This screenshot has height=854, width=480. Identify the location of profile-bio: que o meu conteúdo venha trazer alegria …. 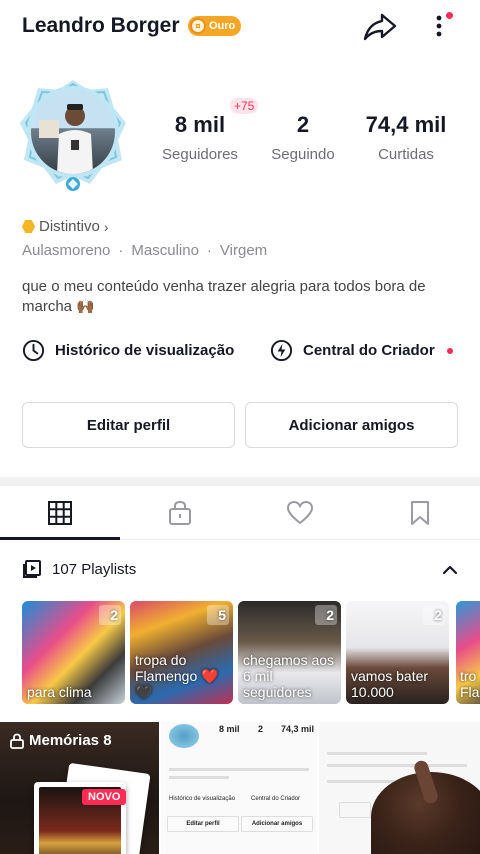
(224, 296).